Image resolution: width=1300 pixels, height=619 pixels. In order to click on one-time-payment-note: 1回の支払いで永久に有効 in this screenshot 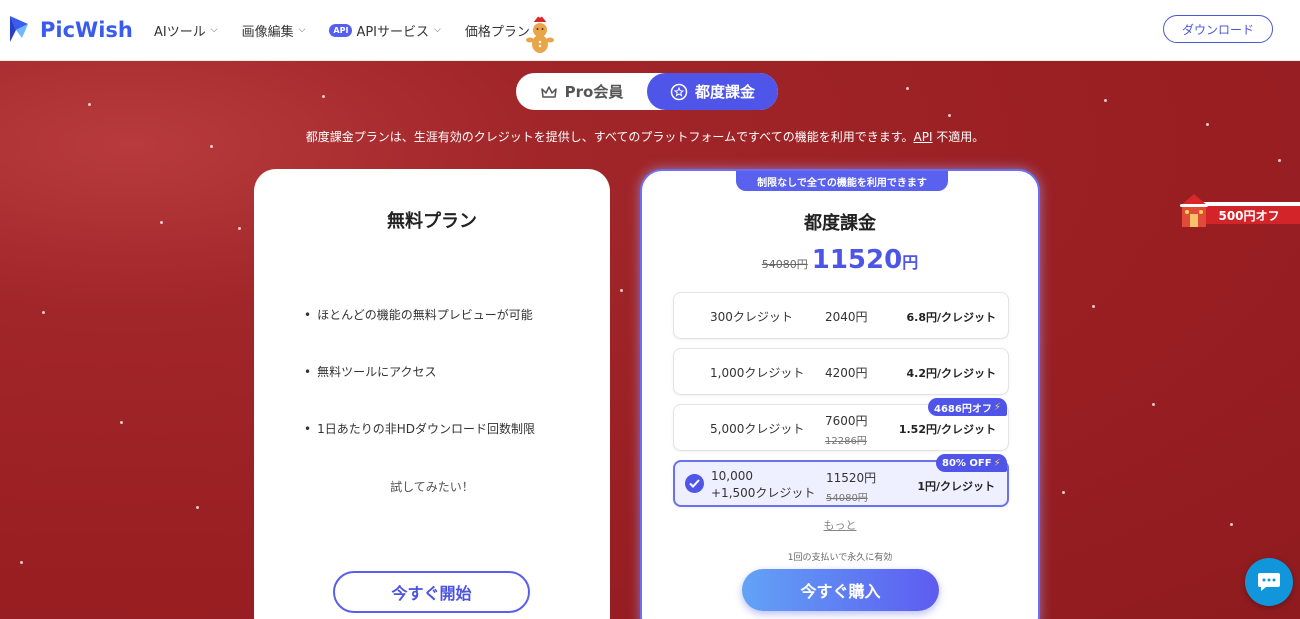, I will do `click(840, 558)`.